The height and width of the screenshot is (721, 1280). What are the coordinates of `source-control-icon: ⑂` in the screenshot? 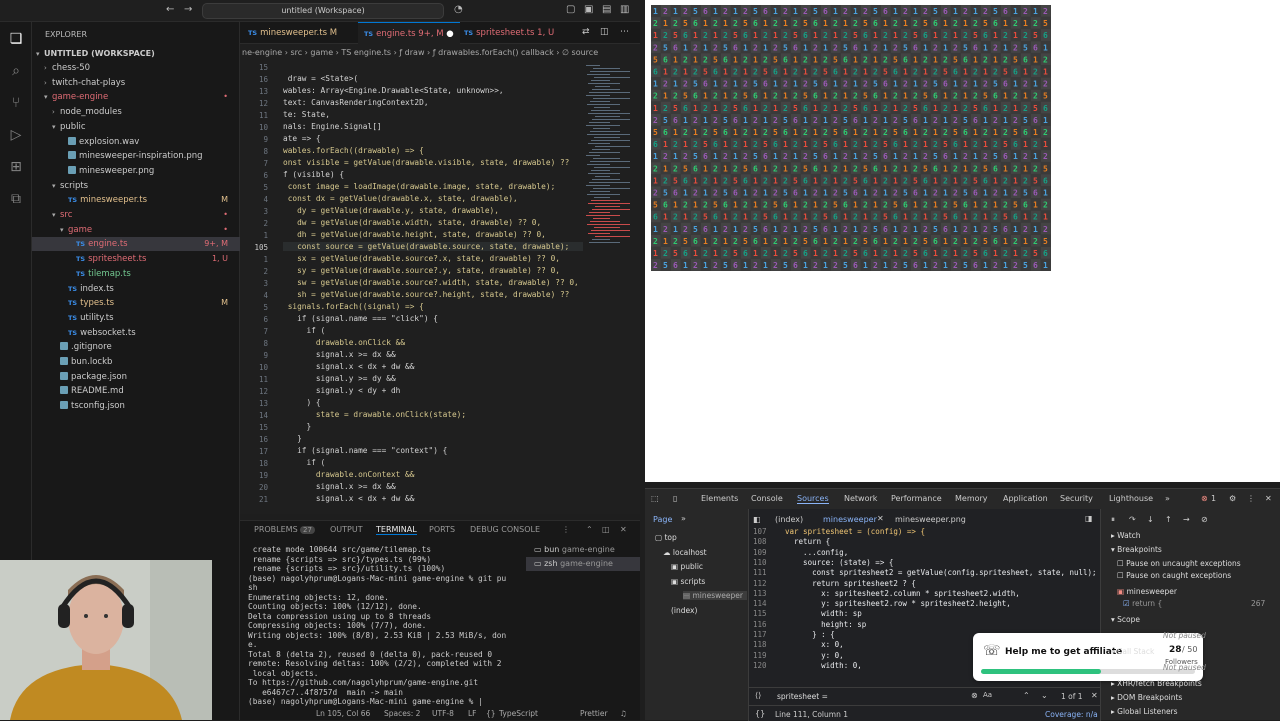 It's located at (16, 103).